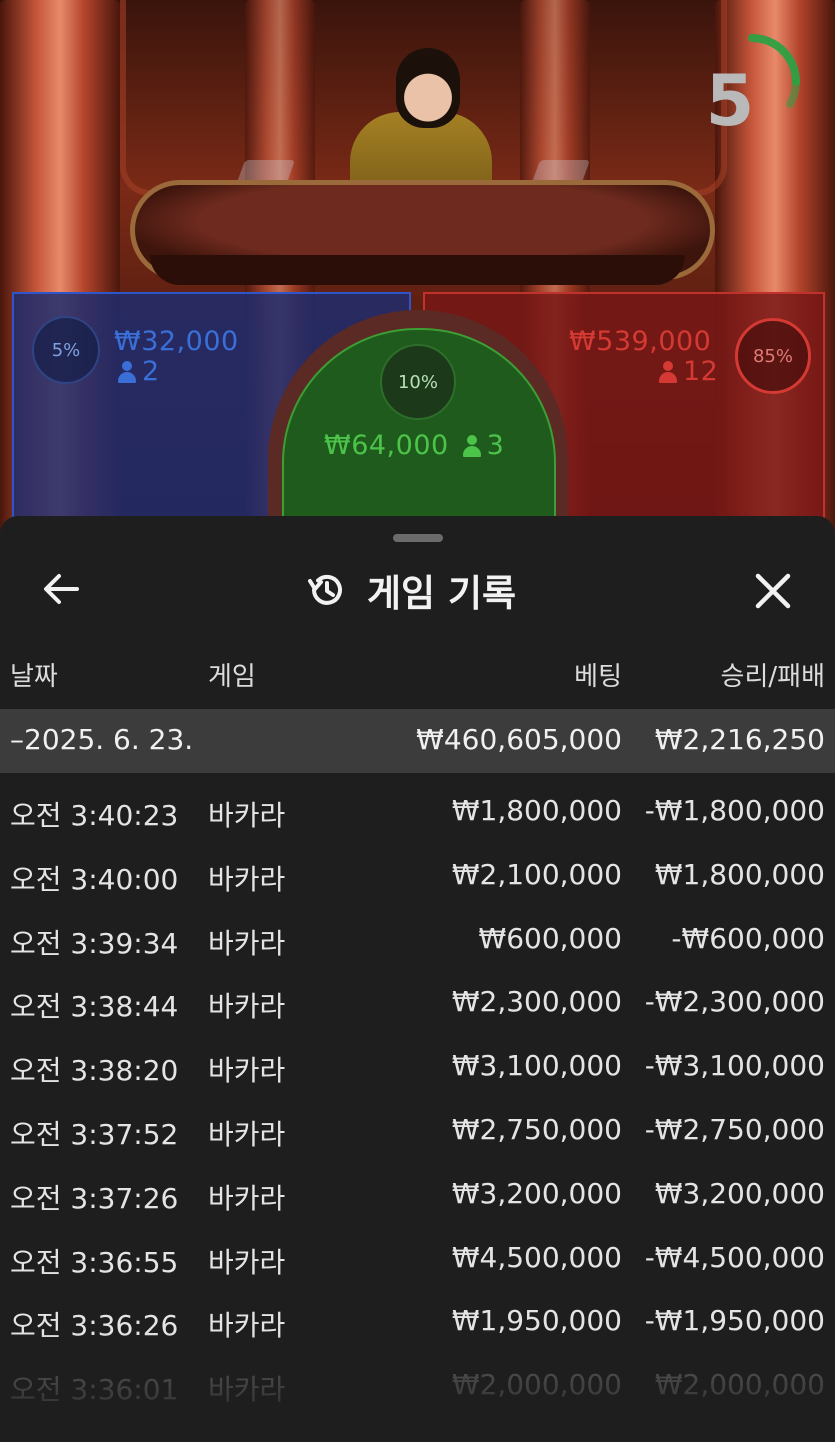  What do you see at coordinates (94, 1326) in the screenshot?
I see `row-time: 오전 3:36:26` at bounding box center [94, 1326].